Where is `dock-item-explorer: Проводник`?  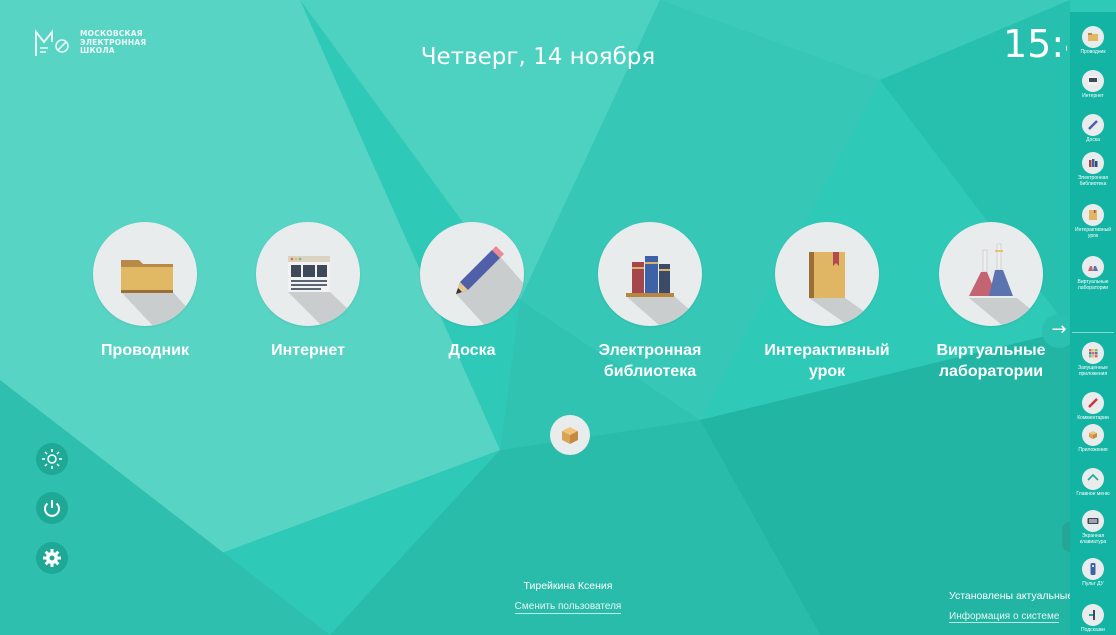
dock-item-explorer: Проводник is located at coordinates (1093, 40).